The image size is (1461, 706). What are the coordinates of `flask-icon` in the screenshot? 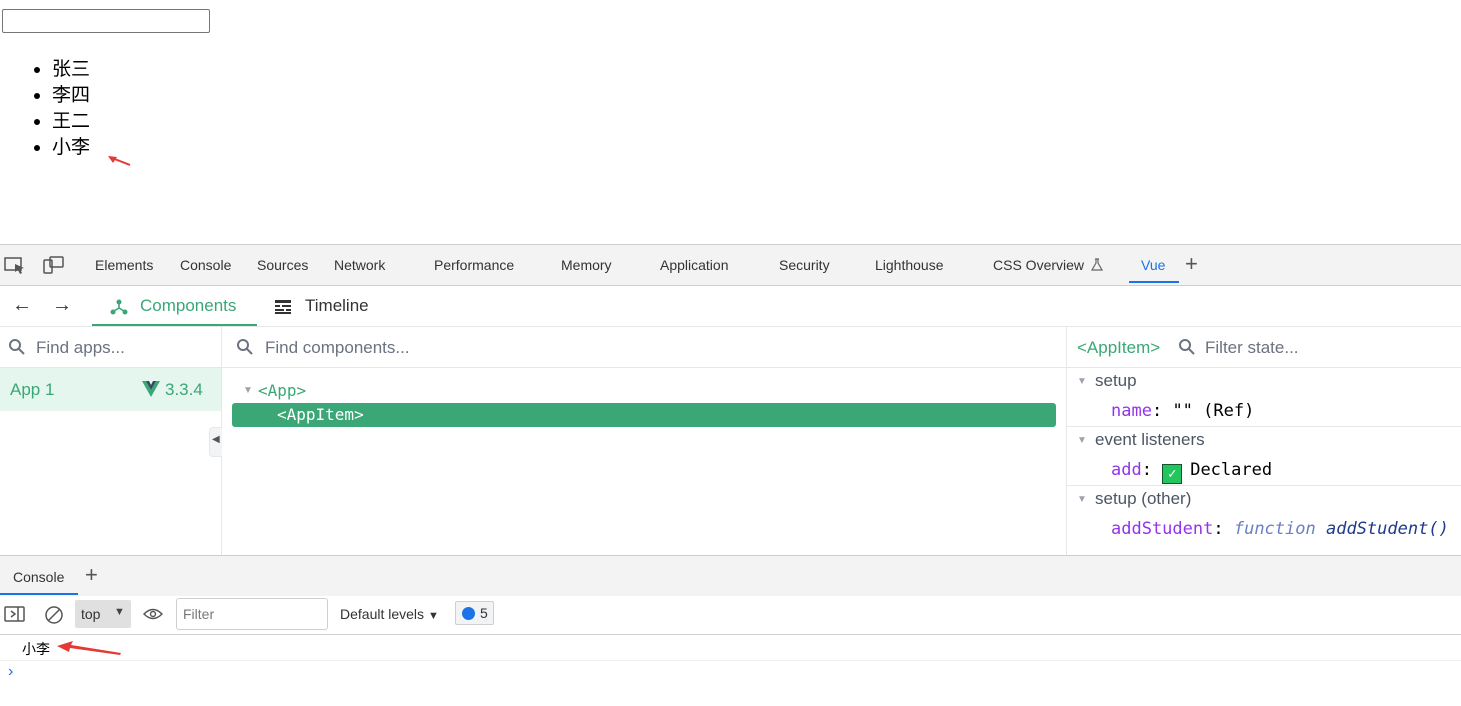 It's located at (1097, 264).